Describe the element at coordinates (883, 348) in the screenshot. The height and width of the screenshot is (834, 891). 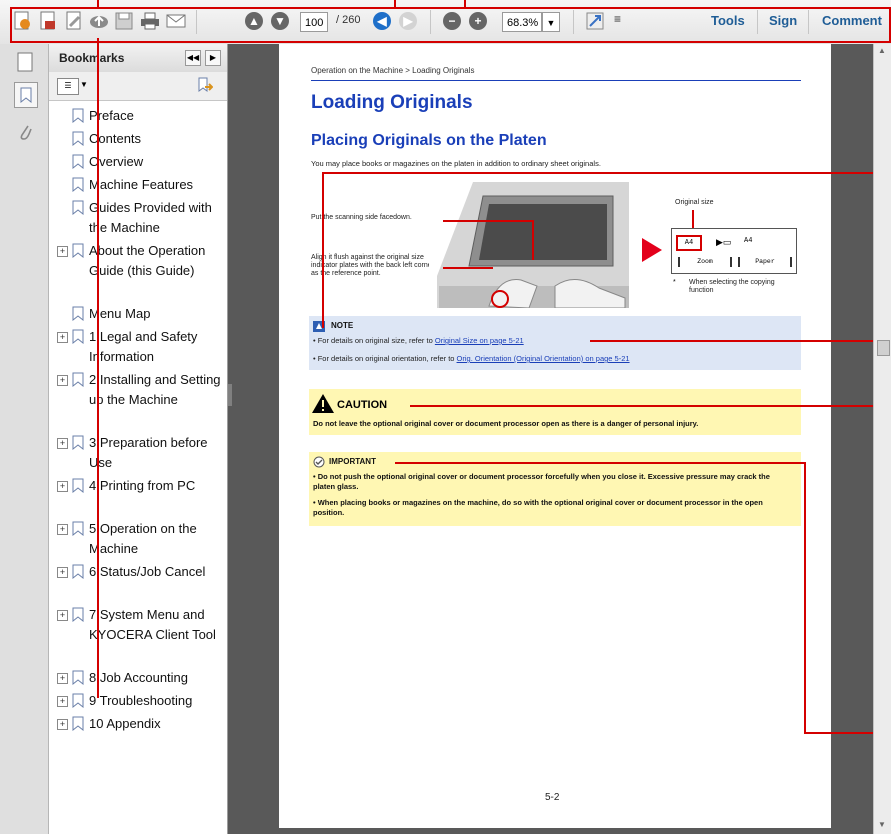
I see `scrollbar-thumb` at that location.